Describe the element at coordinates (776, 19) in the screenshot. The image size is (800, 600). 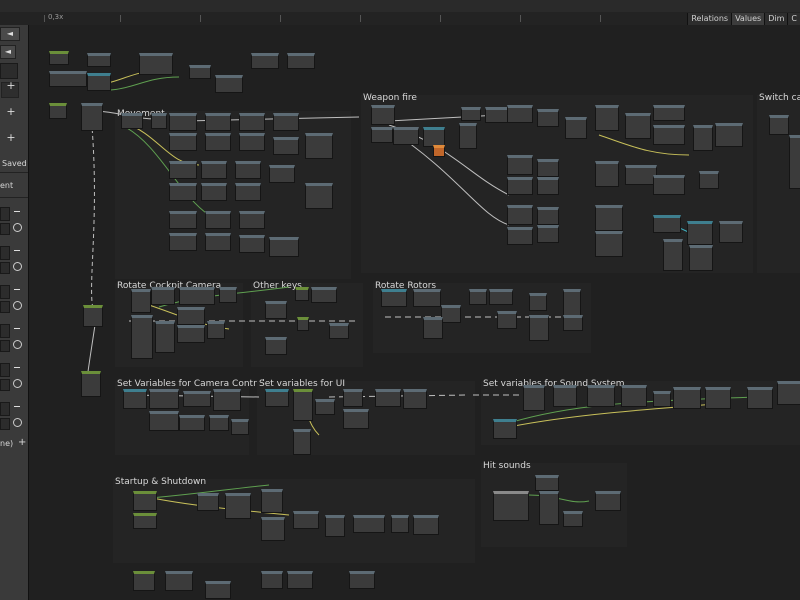
I see `tab-dim: Dim` at that location.